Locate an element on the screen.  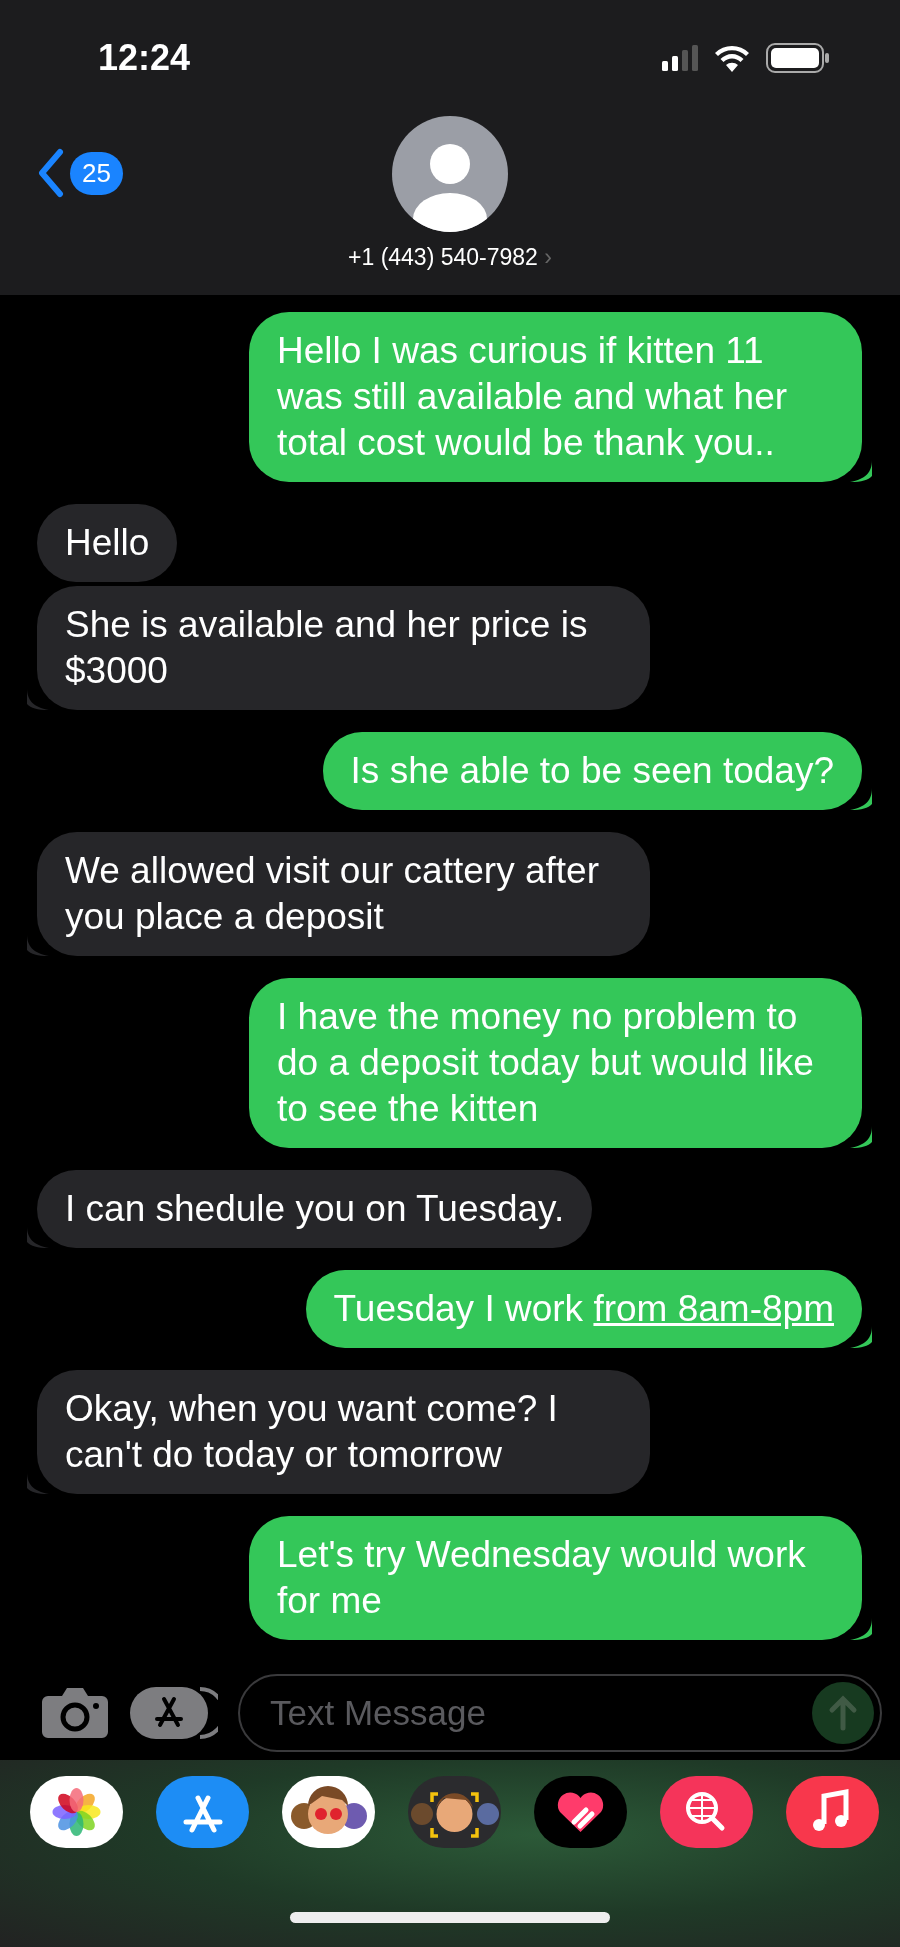
message-bubble: Is she able to be seen today? is located at coordinates (592, 771).